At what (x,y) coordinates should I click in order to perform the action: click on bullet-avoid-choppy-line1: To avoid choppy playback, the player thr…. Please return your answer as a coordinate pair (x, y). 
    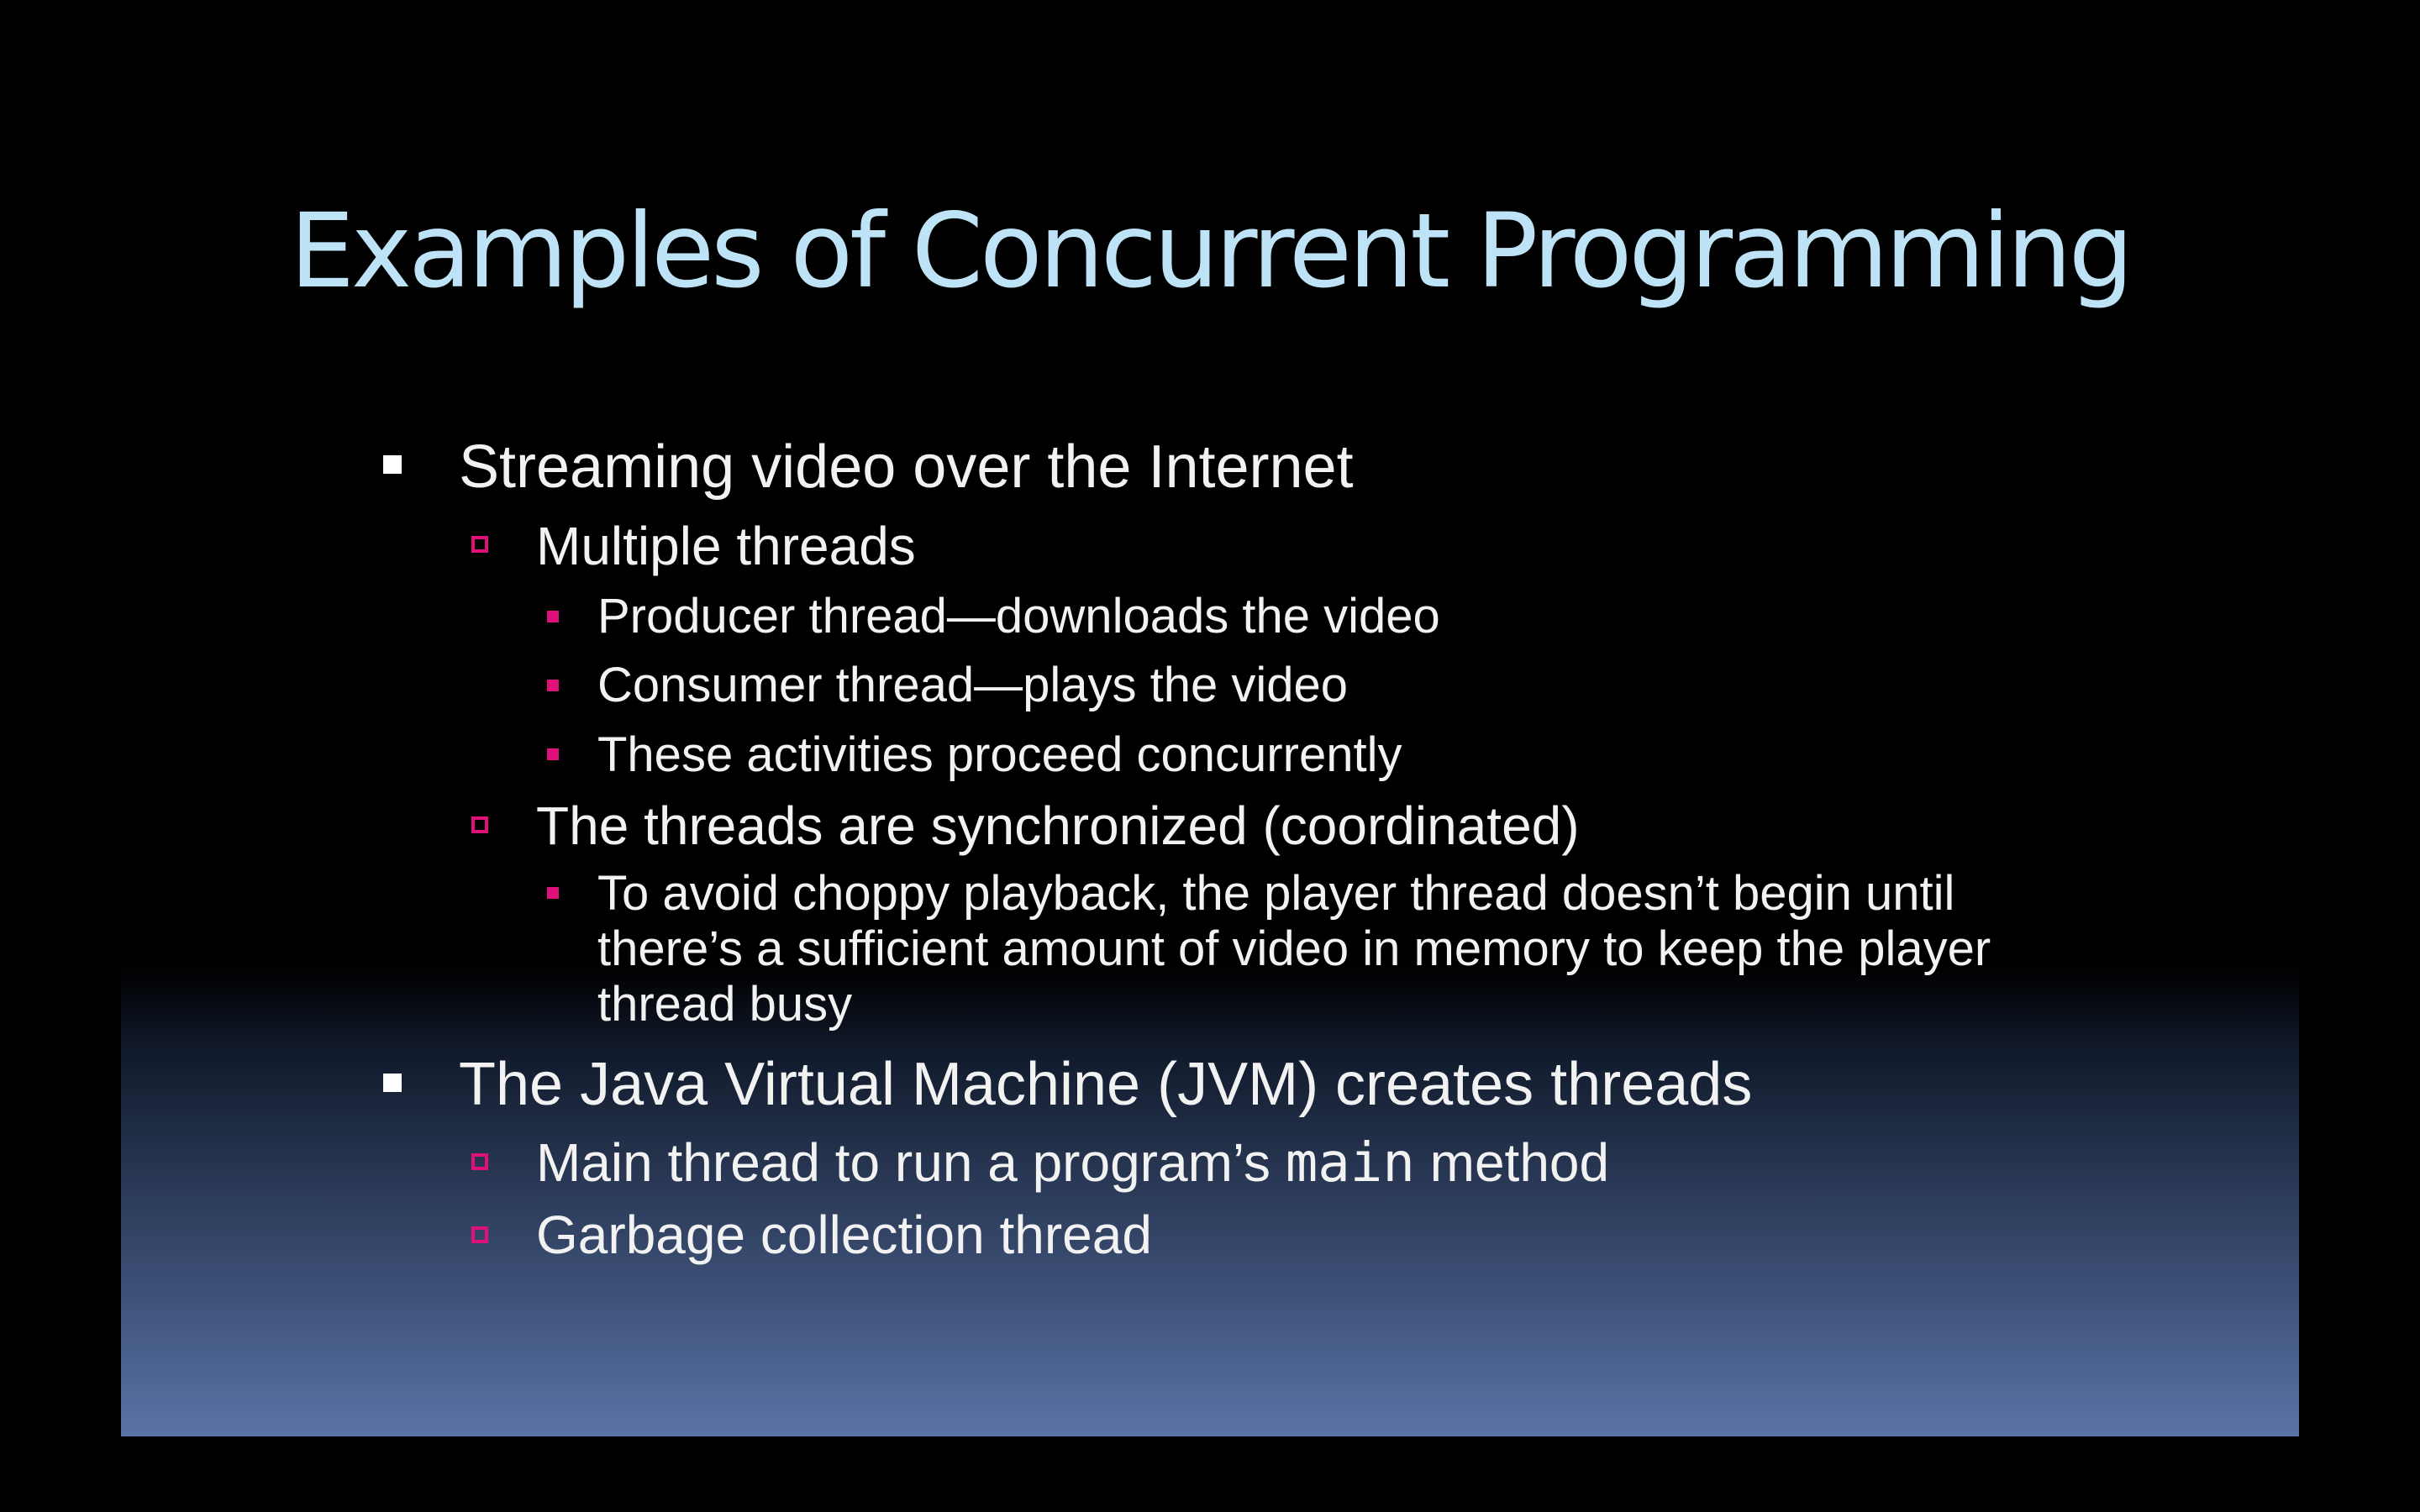
    Looking at the image, I should click on (1276, 893).